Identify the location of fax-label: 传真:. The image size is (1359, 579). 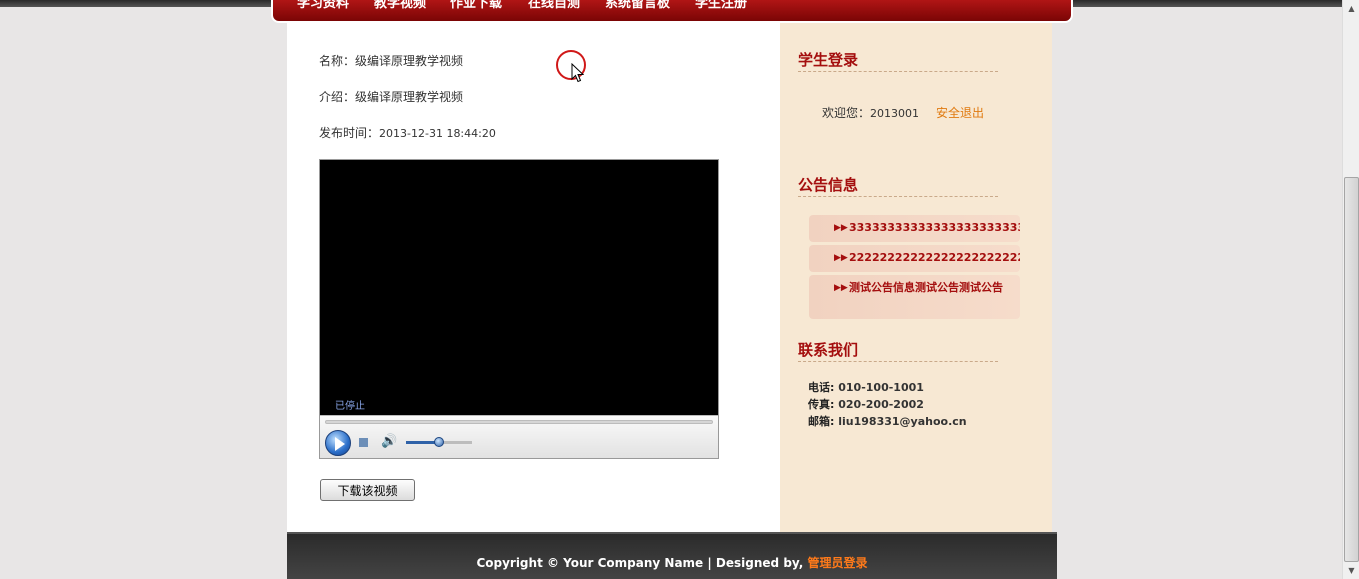
(821, 404).